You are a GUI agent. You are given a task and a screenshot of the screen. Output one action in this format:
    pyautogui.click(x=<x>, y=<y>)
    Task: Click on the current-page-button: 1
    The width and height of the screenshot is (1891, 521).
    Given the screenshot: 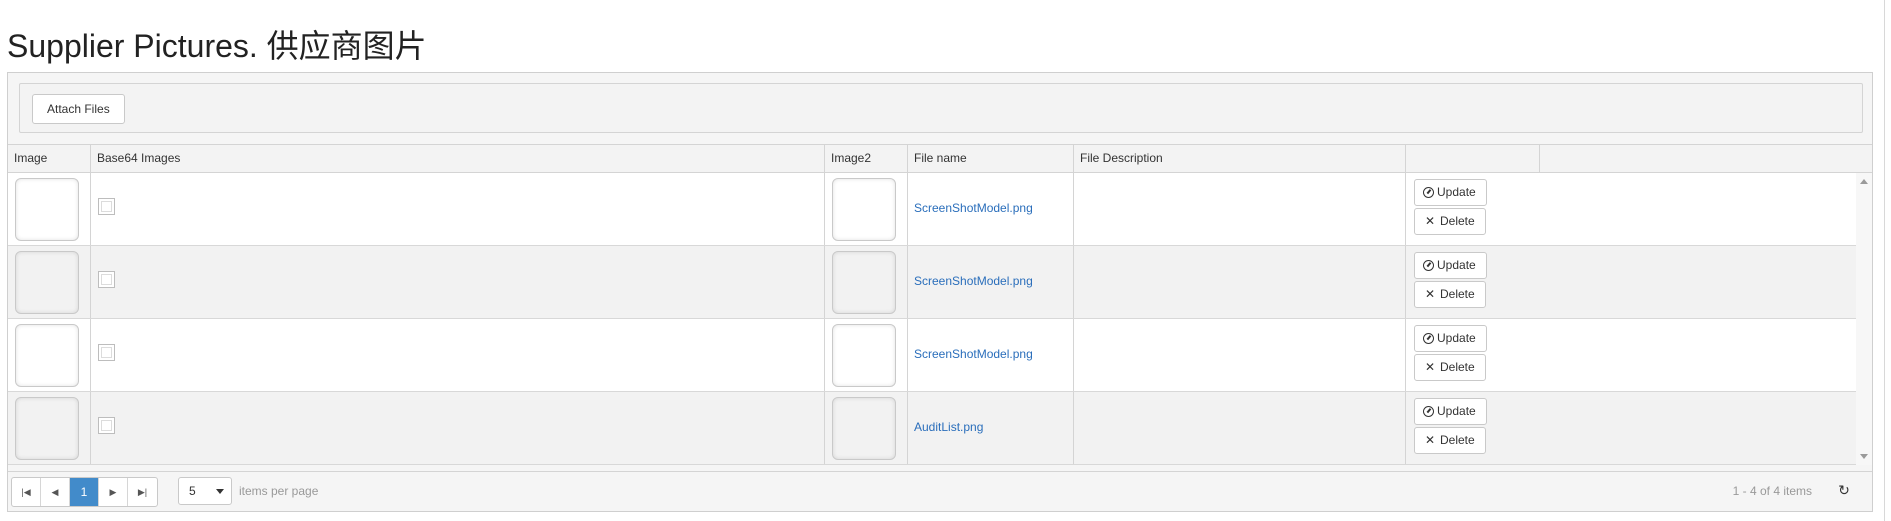 What is the action you would take?
    pyautogui.click(x=84, y=492)
    